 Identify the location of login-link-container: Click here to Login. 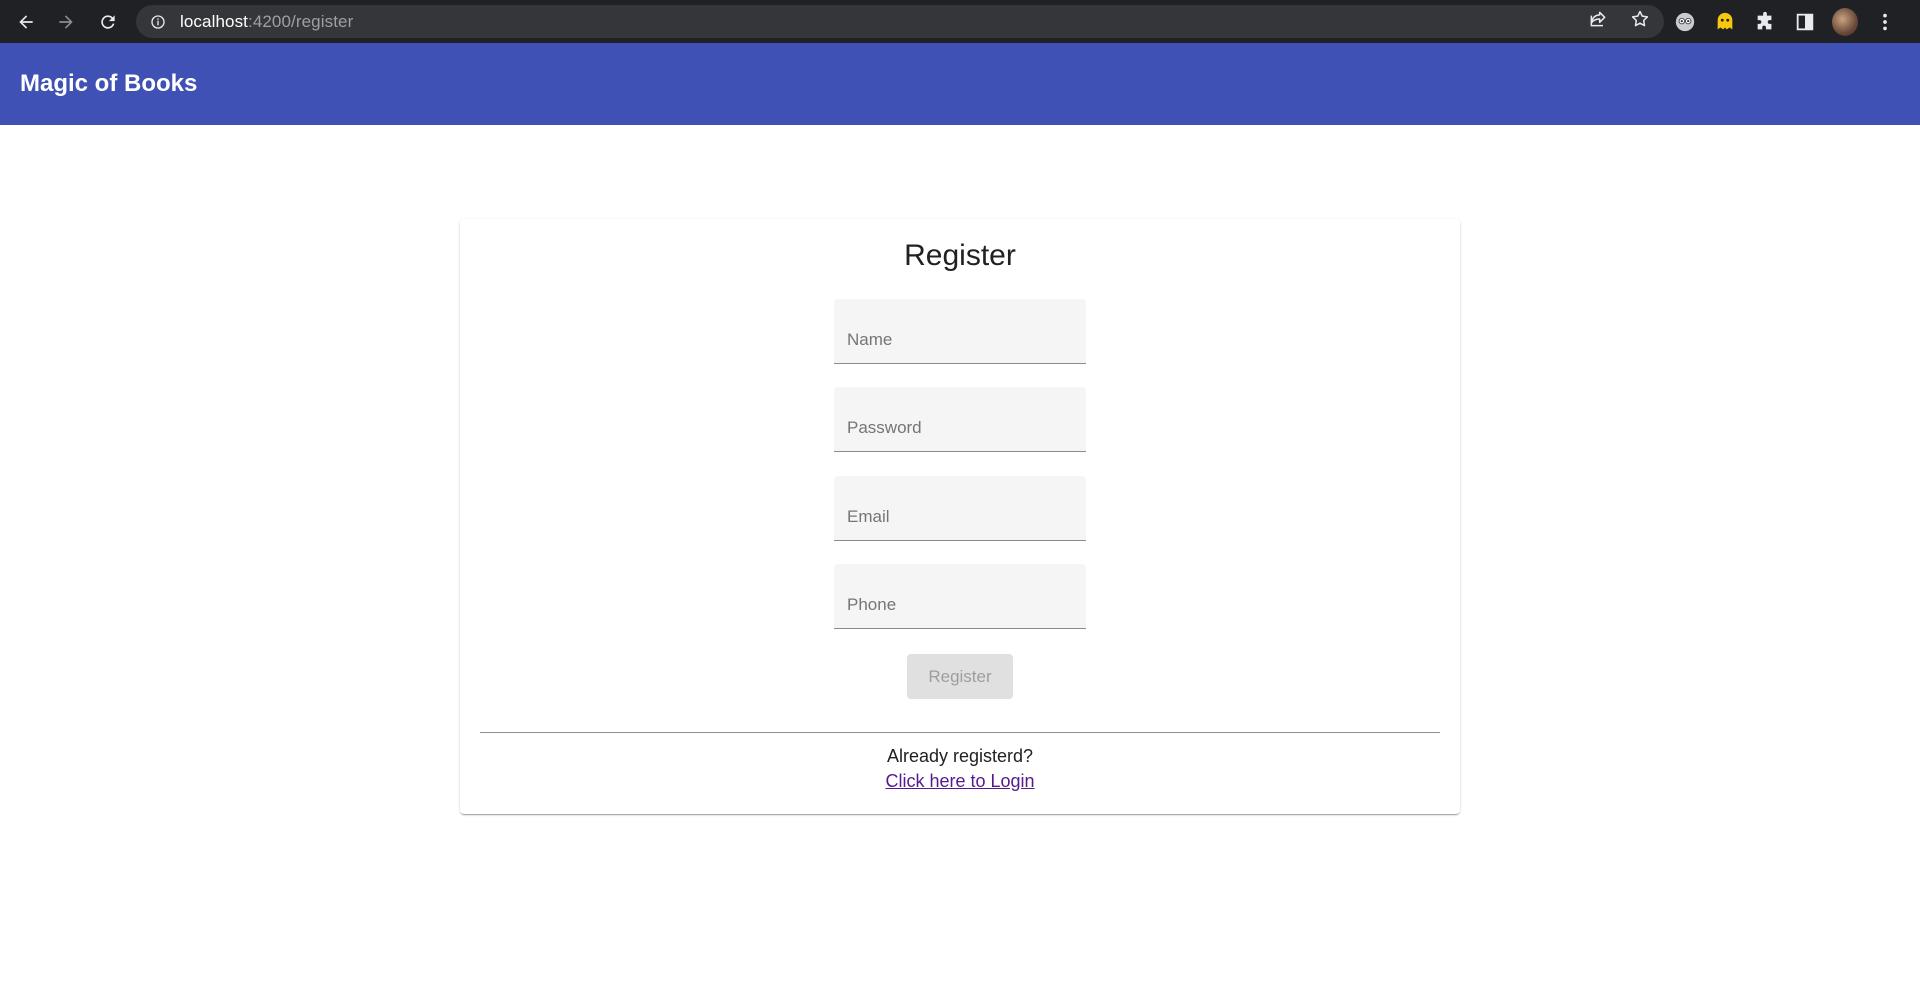
(960, 781).